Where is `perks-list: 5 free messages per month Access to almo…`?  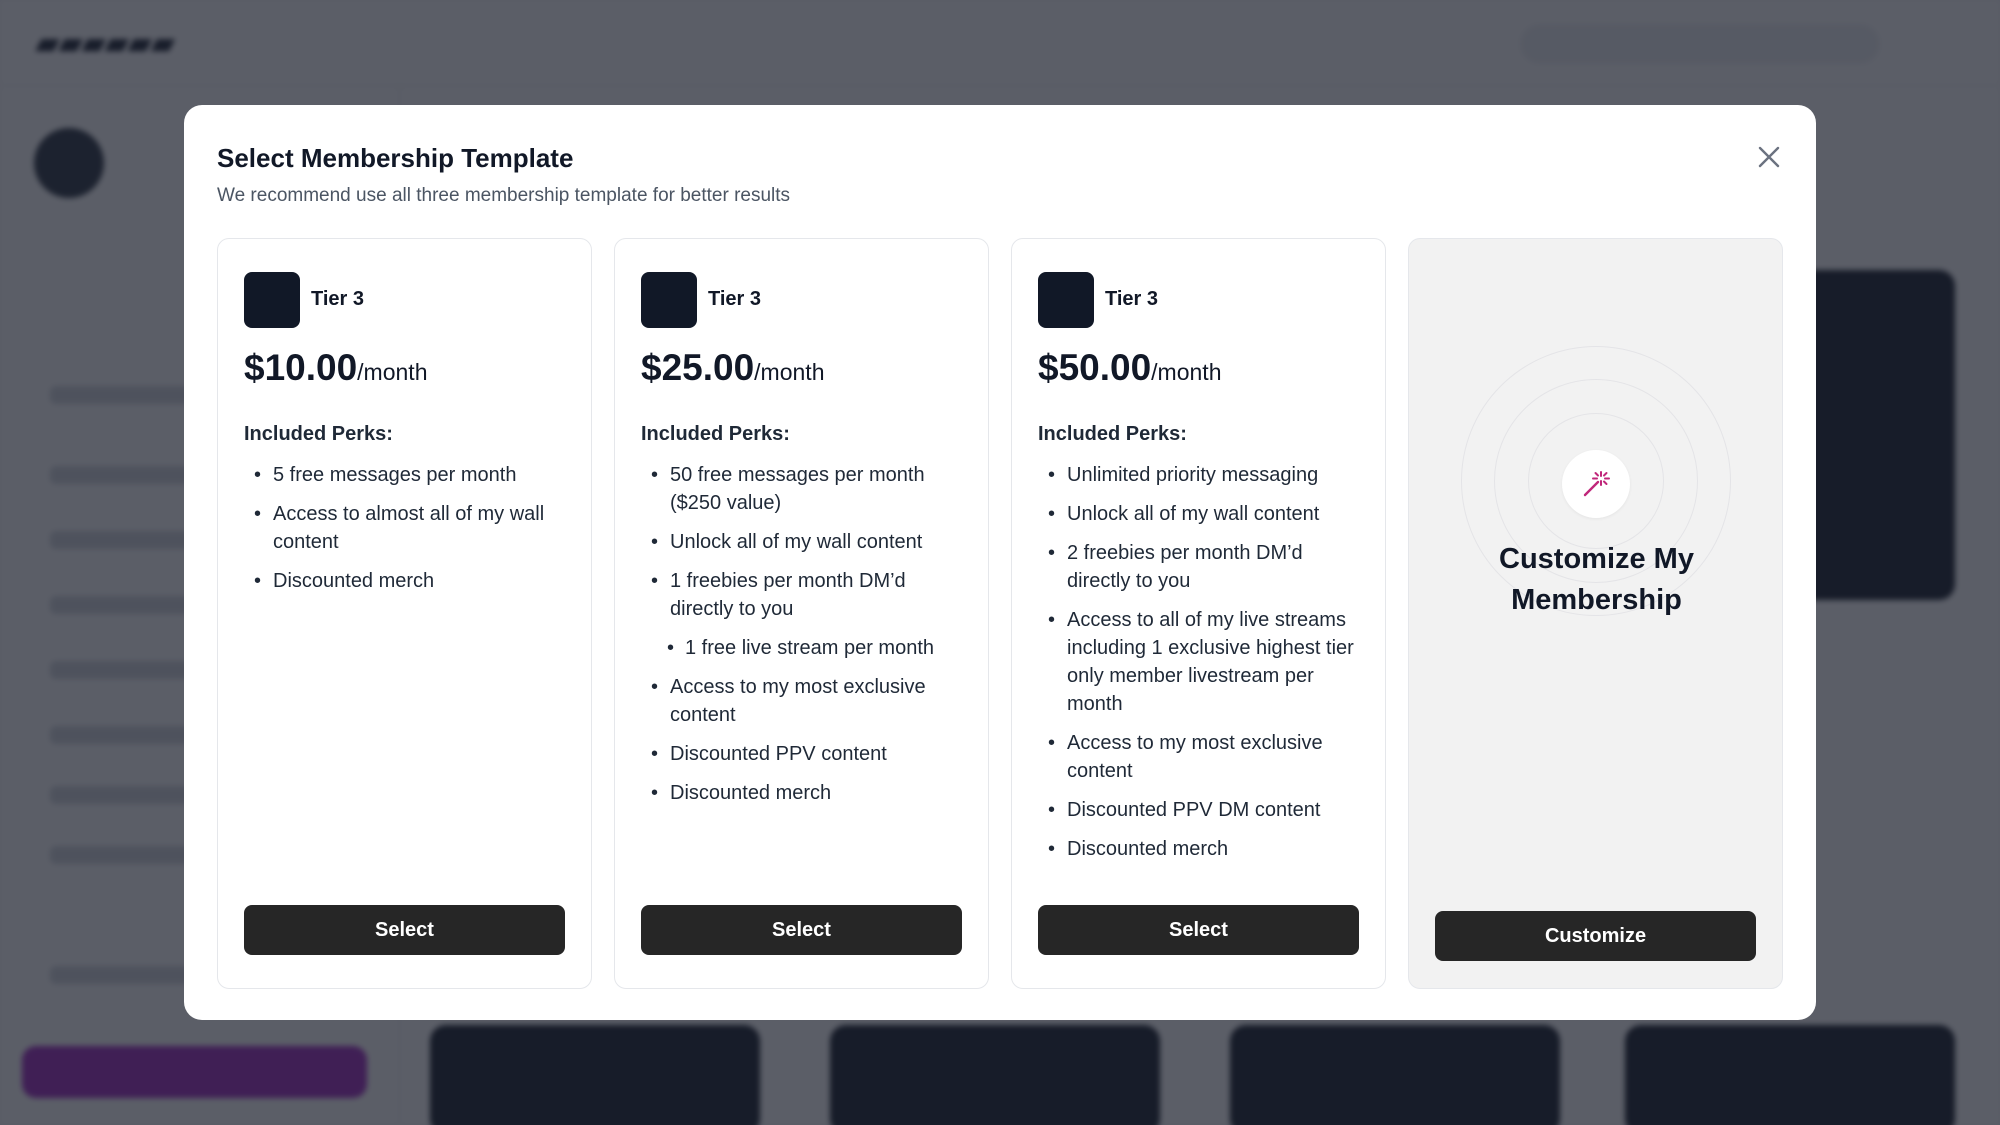
perks-list: 5 free messages per month Access to almo… is located at coordinates (409, 533).